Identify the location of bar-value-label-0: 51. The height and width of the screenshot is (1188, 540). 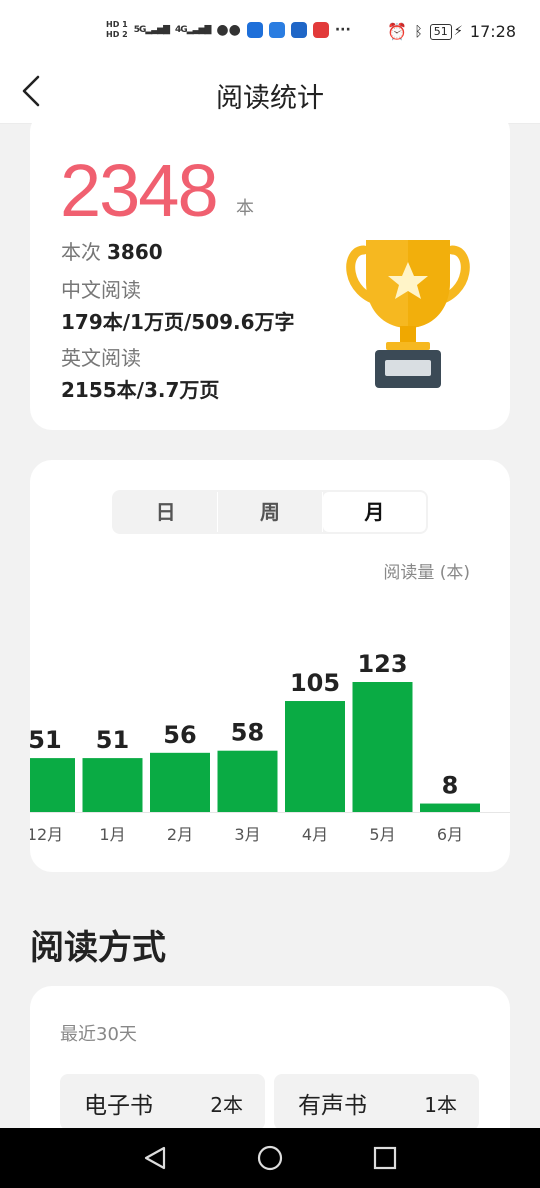
(46, 740).